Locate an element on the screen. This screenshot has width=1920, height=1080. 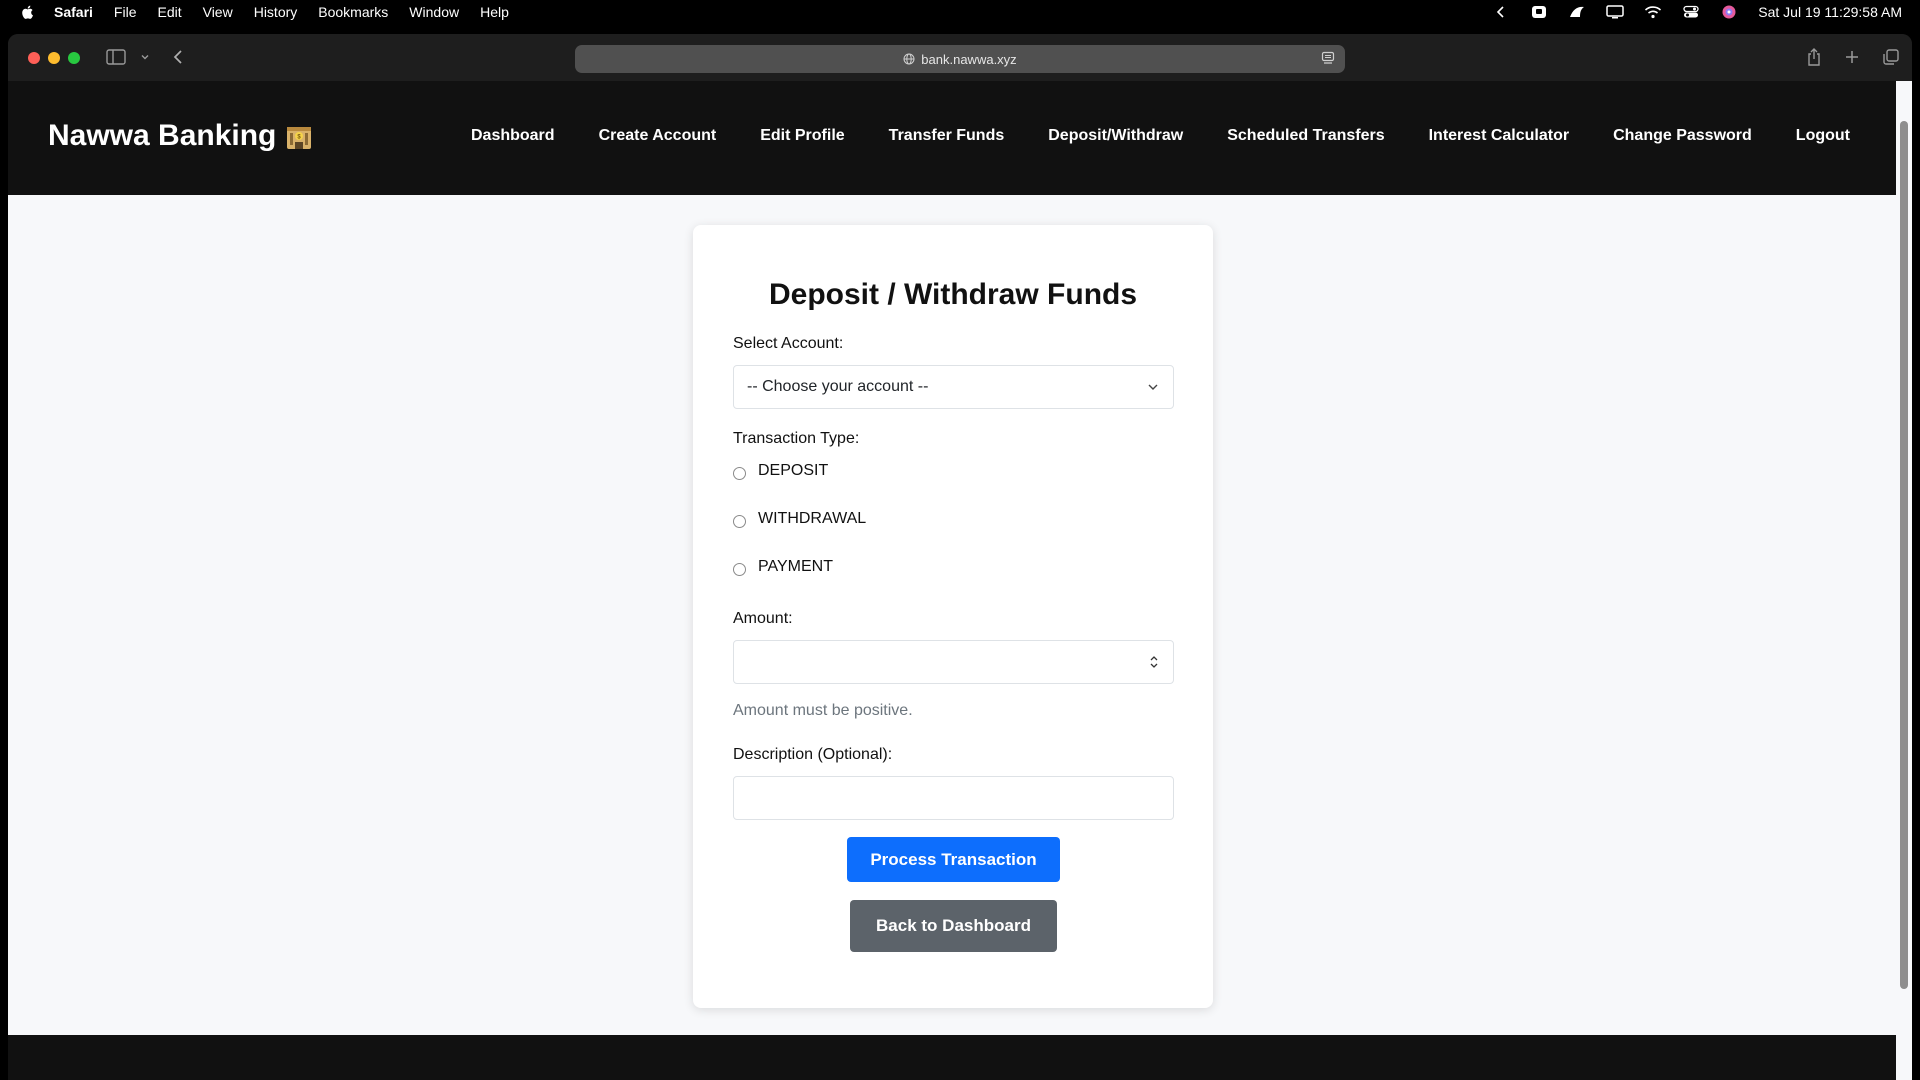
menu-edit: Edit is located at coordinates (169, 12).